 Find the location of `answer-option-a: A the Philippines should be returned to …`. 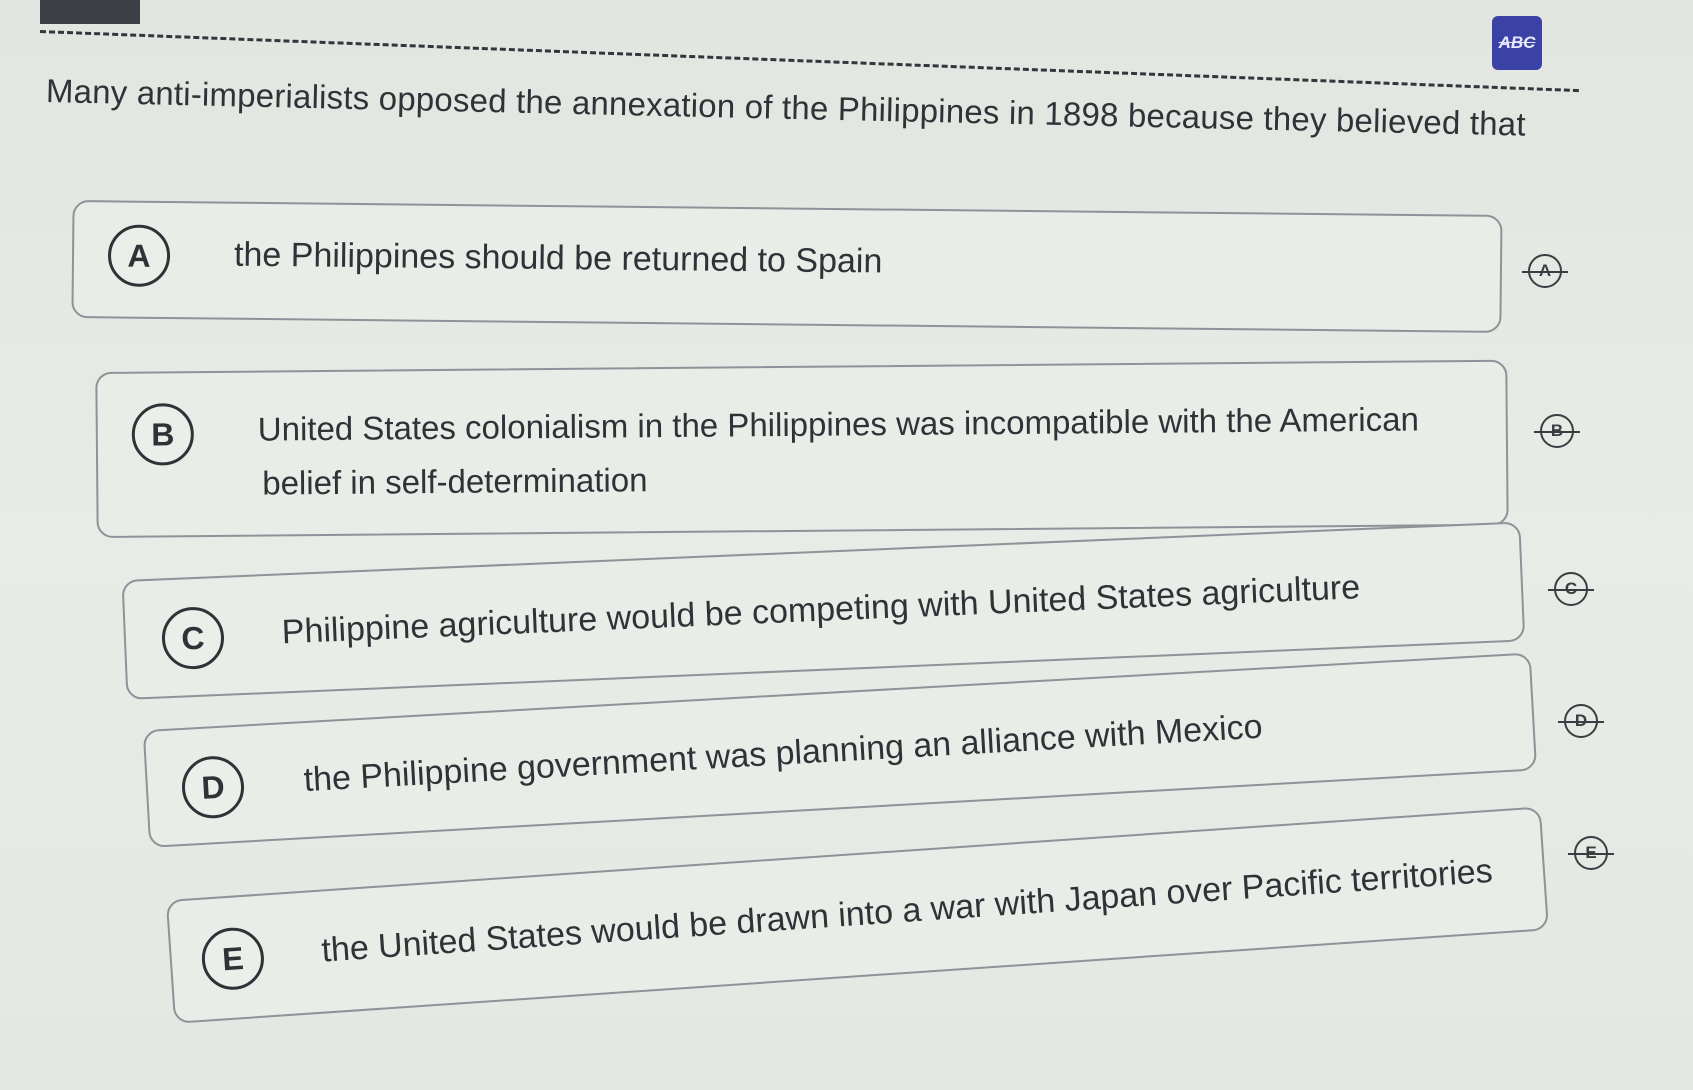

answer-option-a: A the Philippines should be returned to … is located at coordinates (787, 266).